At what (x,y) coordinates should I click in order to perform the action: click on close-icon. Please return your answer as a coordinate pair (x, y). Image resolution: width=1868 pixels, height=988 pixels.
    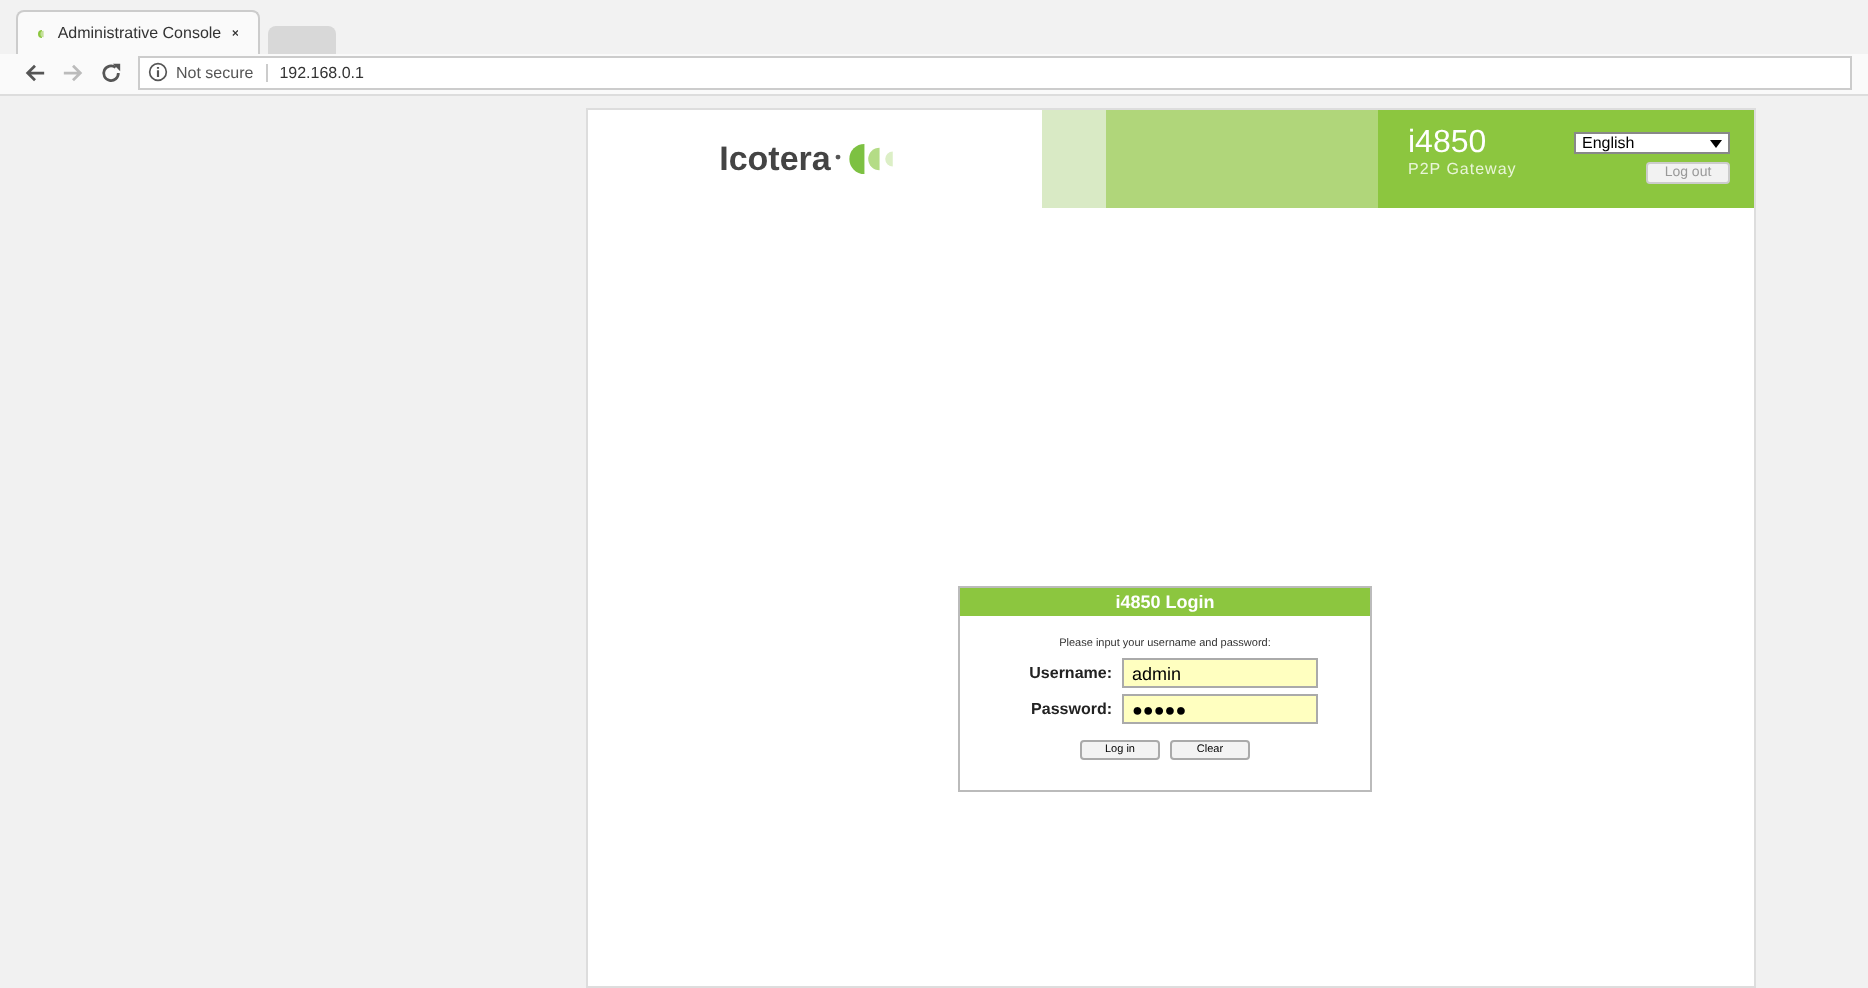
    Looking at the image, I should click on (234, 33).